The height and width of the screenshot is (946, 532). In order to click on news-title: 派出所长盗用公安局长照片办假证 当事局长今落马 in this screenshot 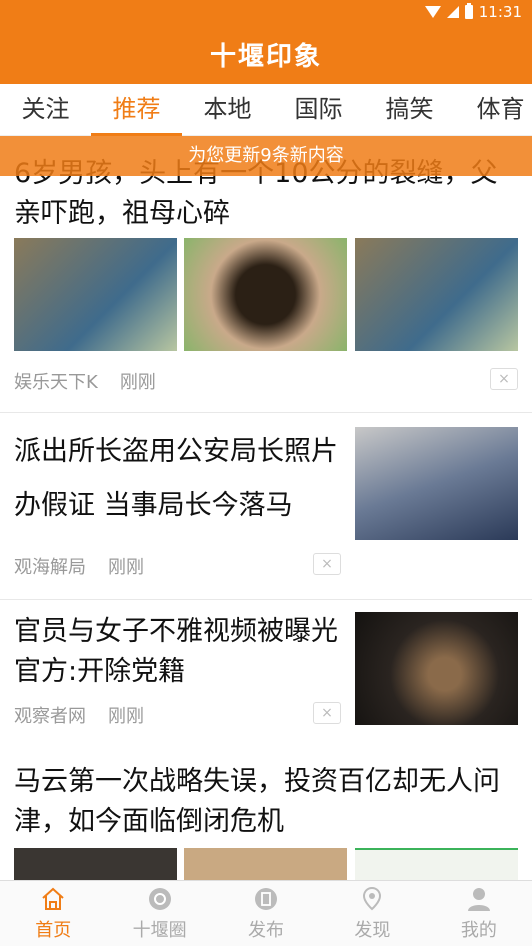, I will do `click(179, 479)`.